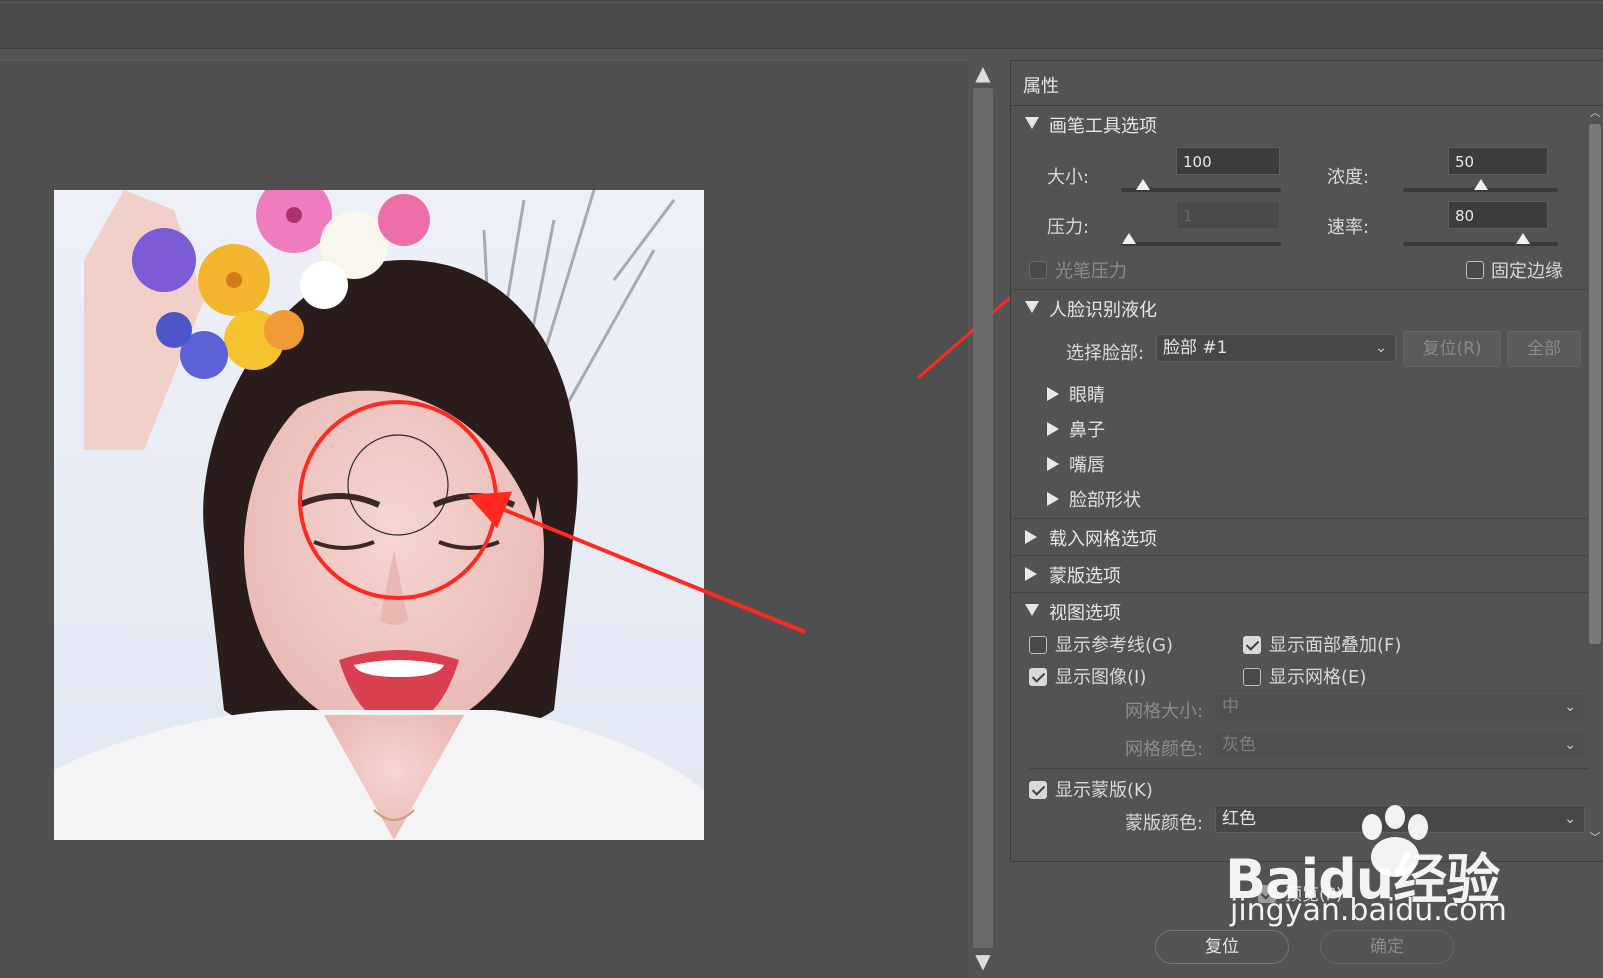 The width and height of the screenshot is (1603, 978). What do you see at coordinates (1201, 239) in the screenshot?
I see `pressure-slider` at bounding box center [1201, 239].